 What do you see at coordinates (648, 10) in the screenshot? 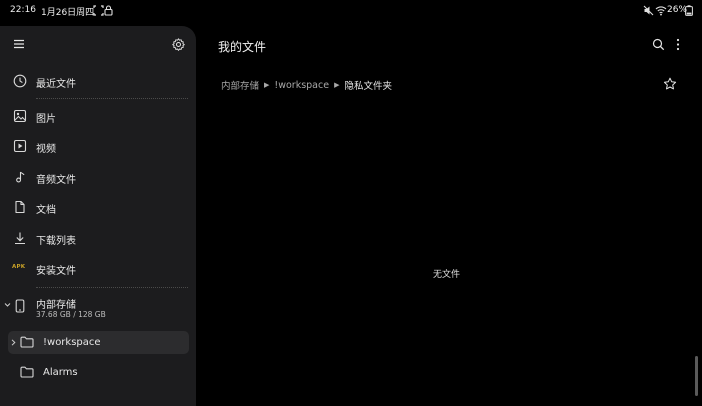
I see `mute-icon` at bounding box center [648, 10].